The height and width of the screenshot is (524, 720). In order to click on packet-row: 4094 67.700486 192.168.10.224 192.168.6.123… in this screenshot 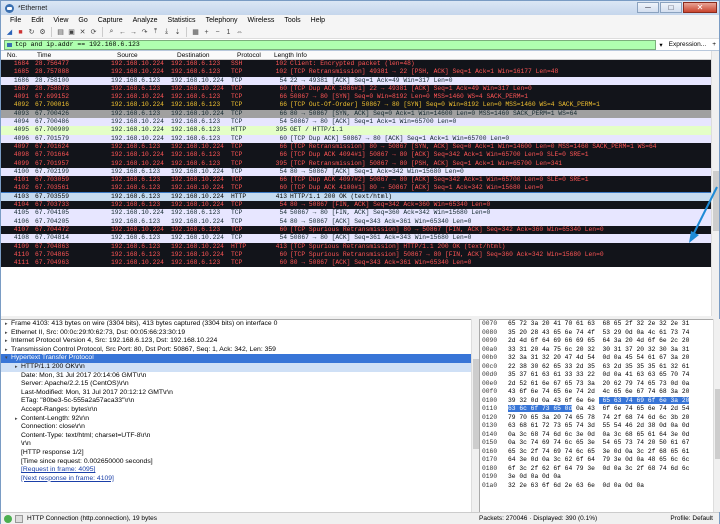, I will do `click(357, 122)`.